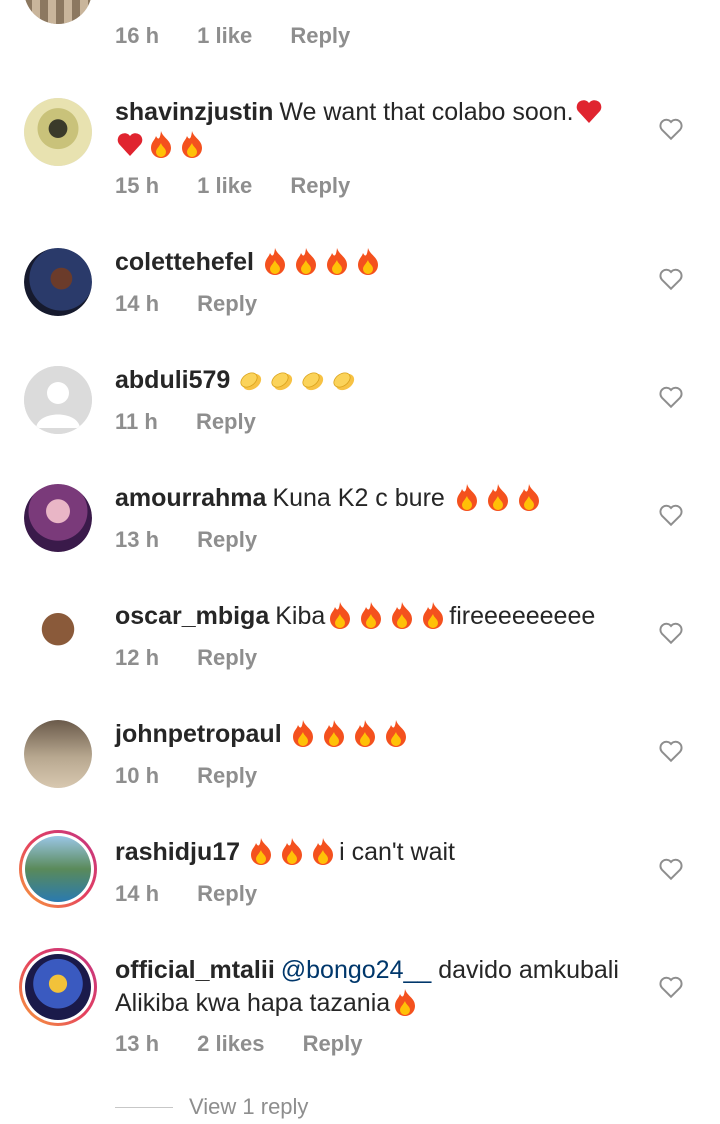 The height and width of the screenshot is (1124, 720). I want to click on comment-meta: 10 h Reply, so click(202, 776).